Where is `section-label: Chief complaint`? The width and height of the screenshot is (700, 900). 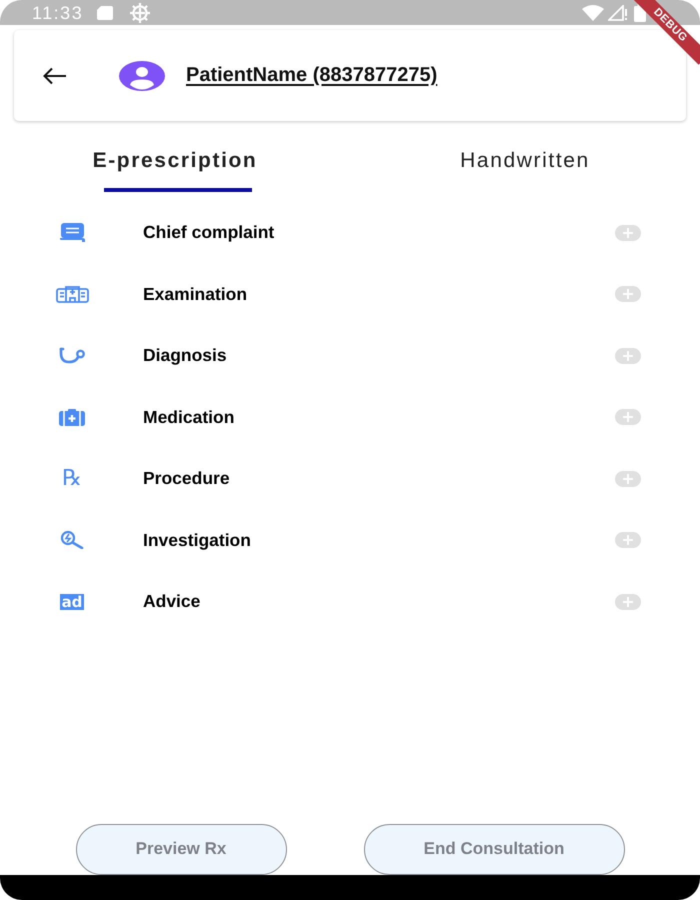
section-label: Chief complaint is located at coordinates (209, 233).